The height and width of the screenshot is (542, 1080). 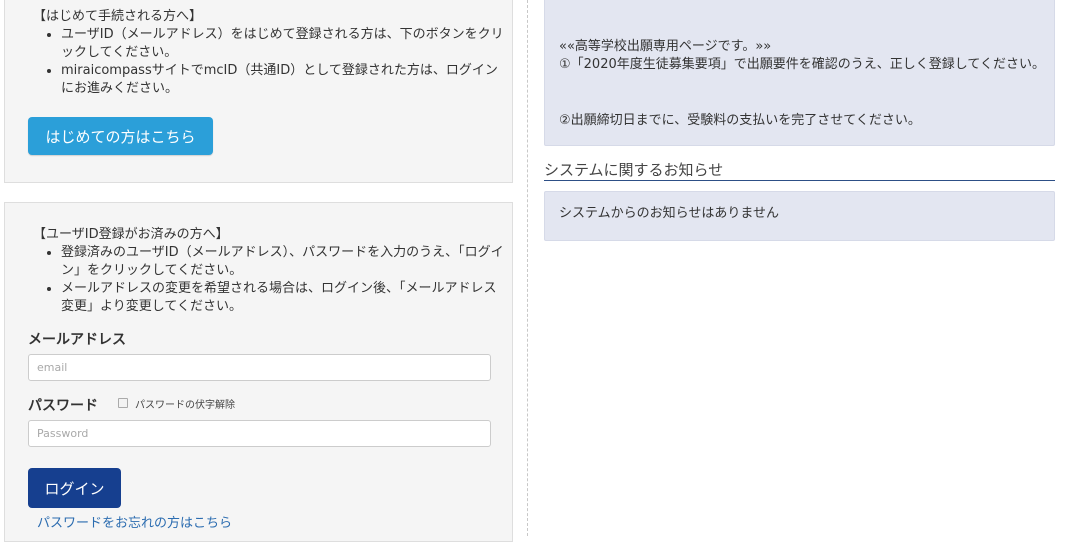 I want to click on first-time-heading: 【はじめて手続される方へ】, so click(x=118, y=16).